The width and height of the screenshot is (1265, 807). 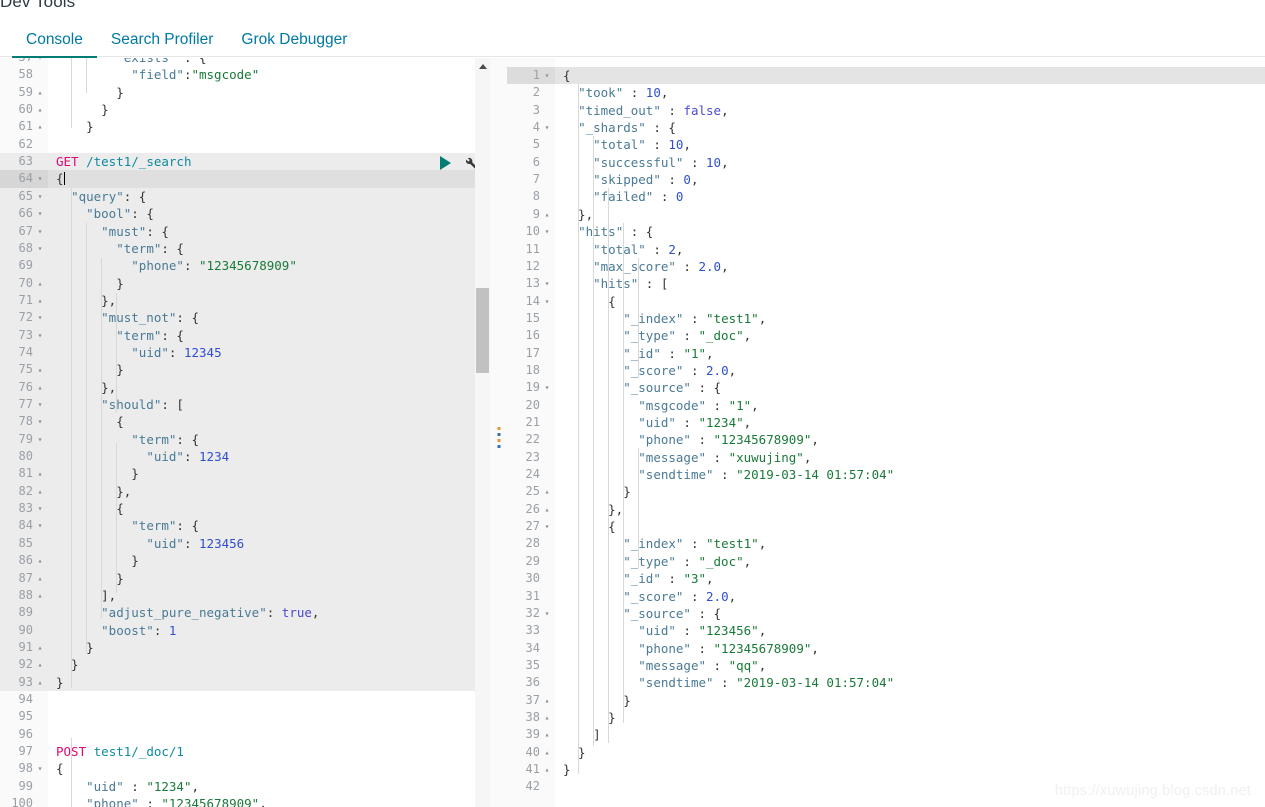 I want to click on code-line: 17 "_id" : "1",, so click(x=886, y=353).